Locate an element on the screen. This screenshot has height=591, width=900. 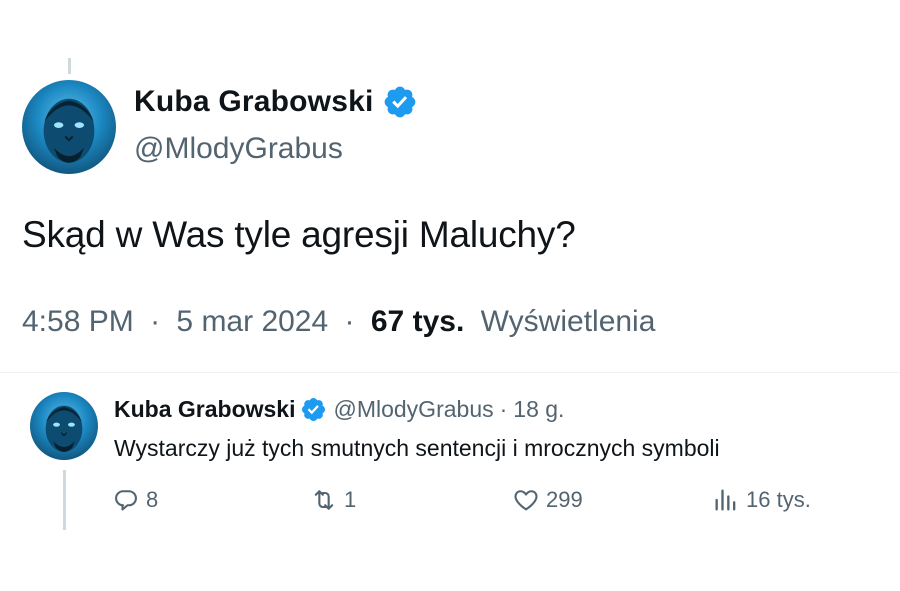
retweet-button: 1 is located at coordinates (333, 500).